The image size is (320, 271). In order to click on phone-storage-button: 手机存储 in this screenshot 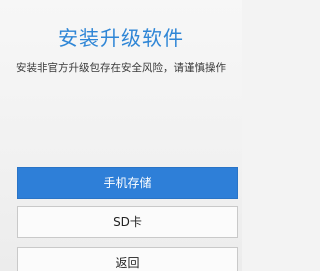, I will do `click(127, 183)`.